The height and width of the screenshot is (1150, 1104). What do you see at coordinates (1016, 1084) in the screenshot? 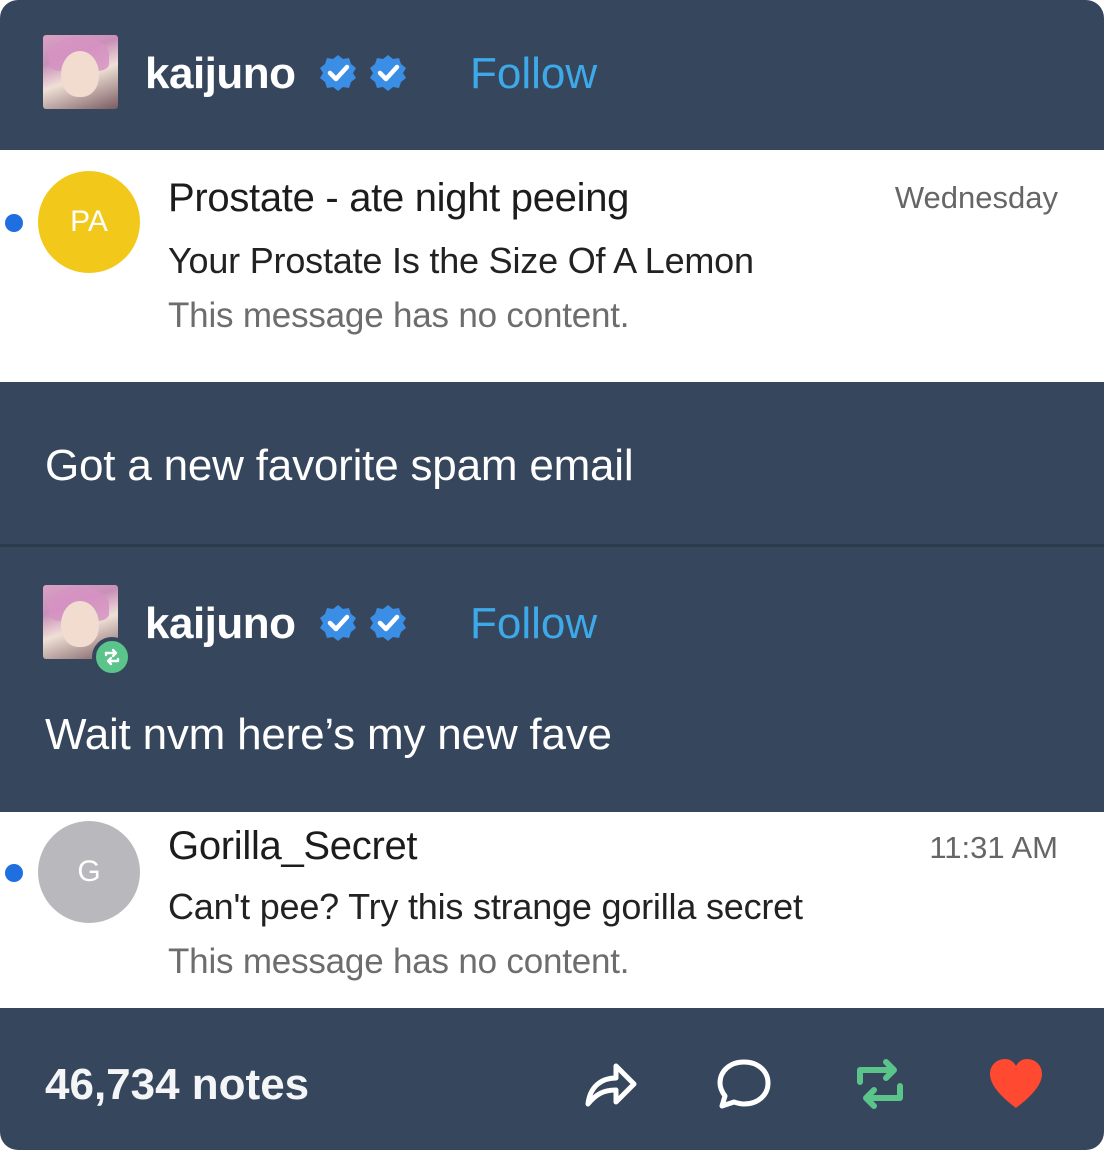
I see `like-heart-icon` at bounding box center [1016, 1084].